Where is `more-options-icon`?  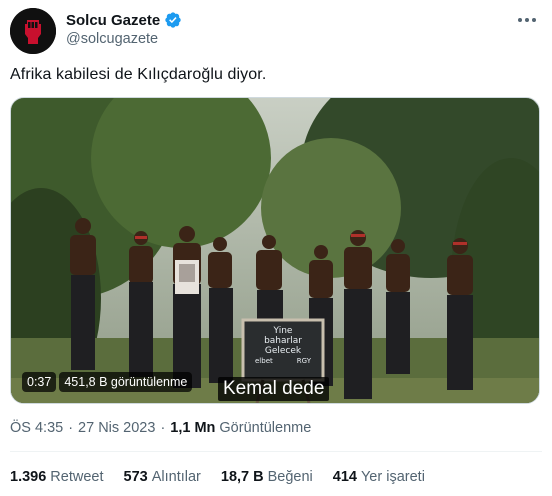
more-options-icon is located at coordinates (527, 20).